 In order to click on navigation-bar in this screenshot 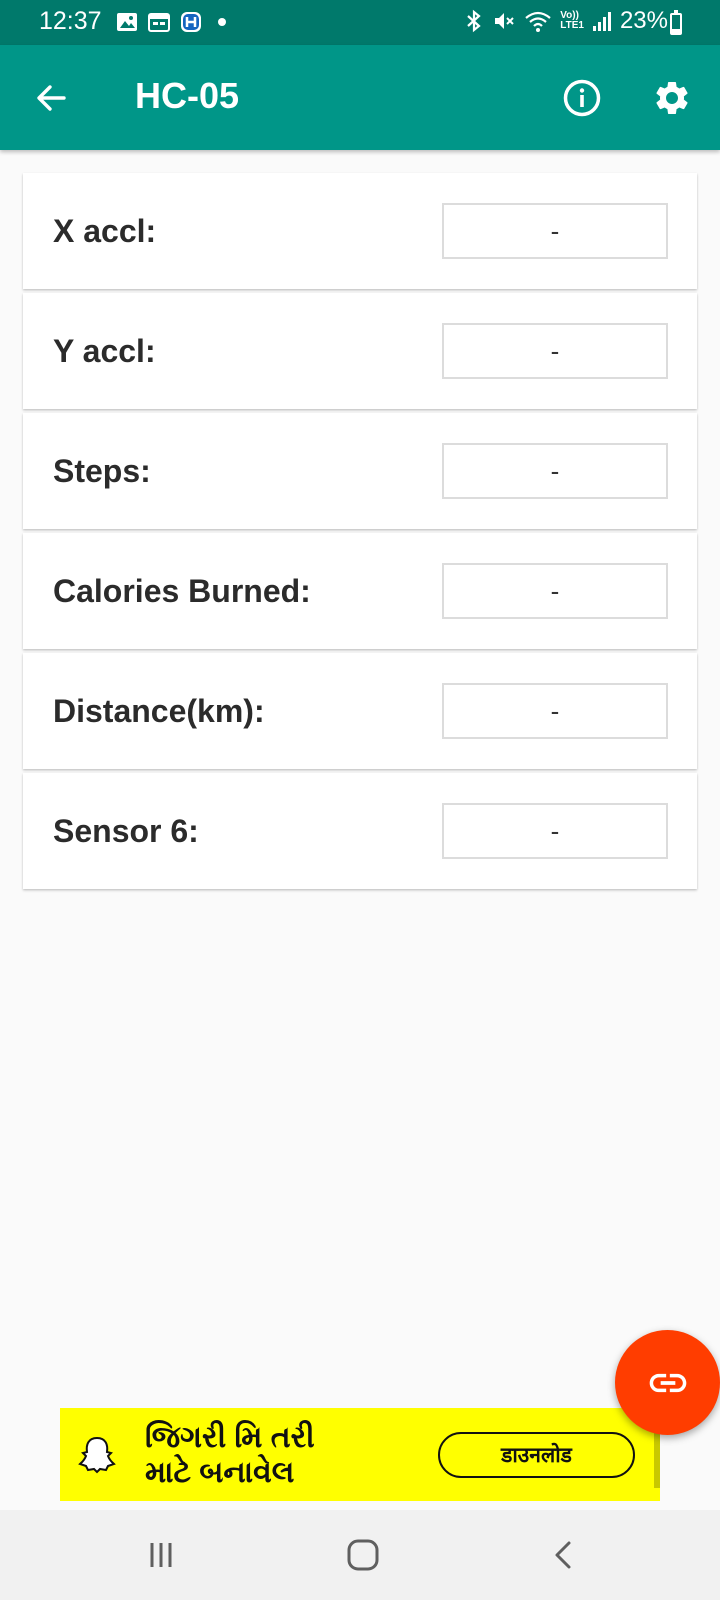, I will do `click(360, 1555)`.